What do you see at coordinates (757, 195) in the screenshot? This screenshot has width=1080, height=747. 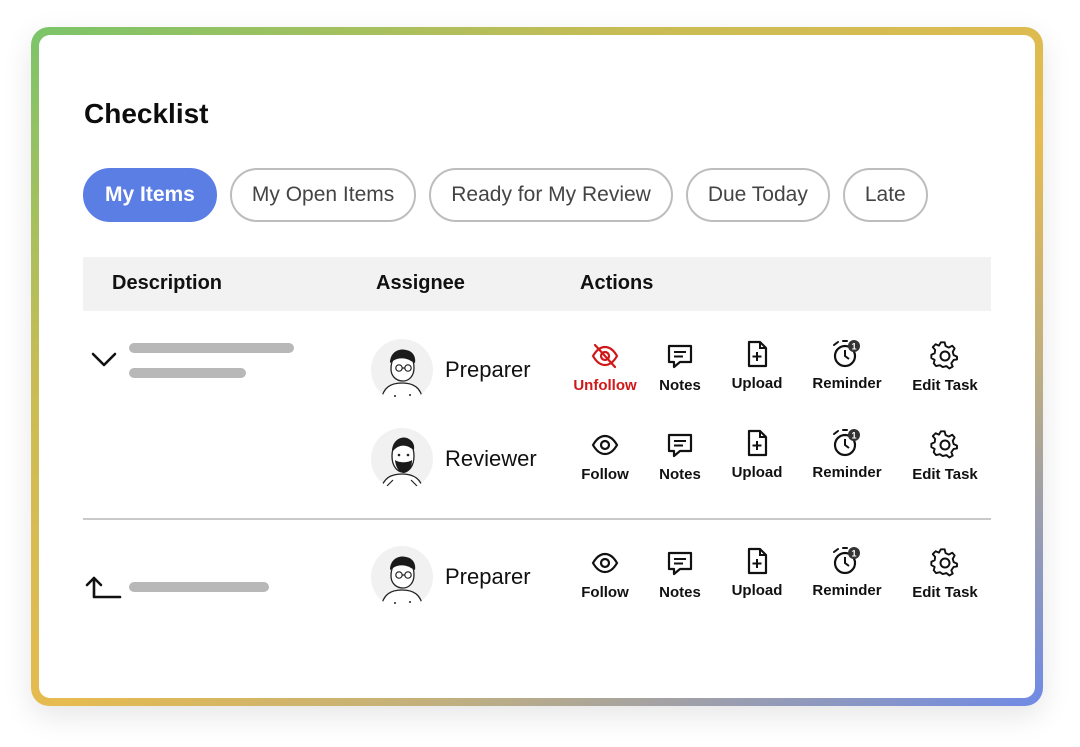 I see `tab-due-today: Due Today` at bounding box center [757, 195].